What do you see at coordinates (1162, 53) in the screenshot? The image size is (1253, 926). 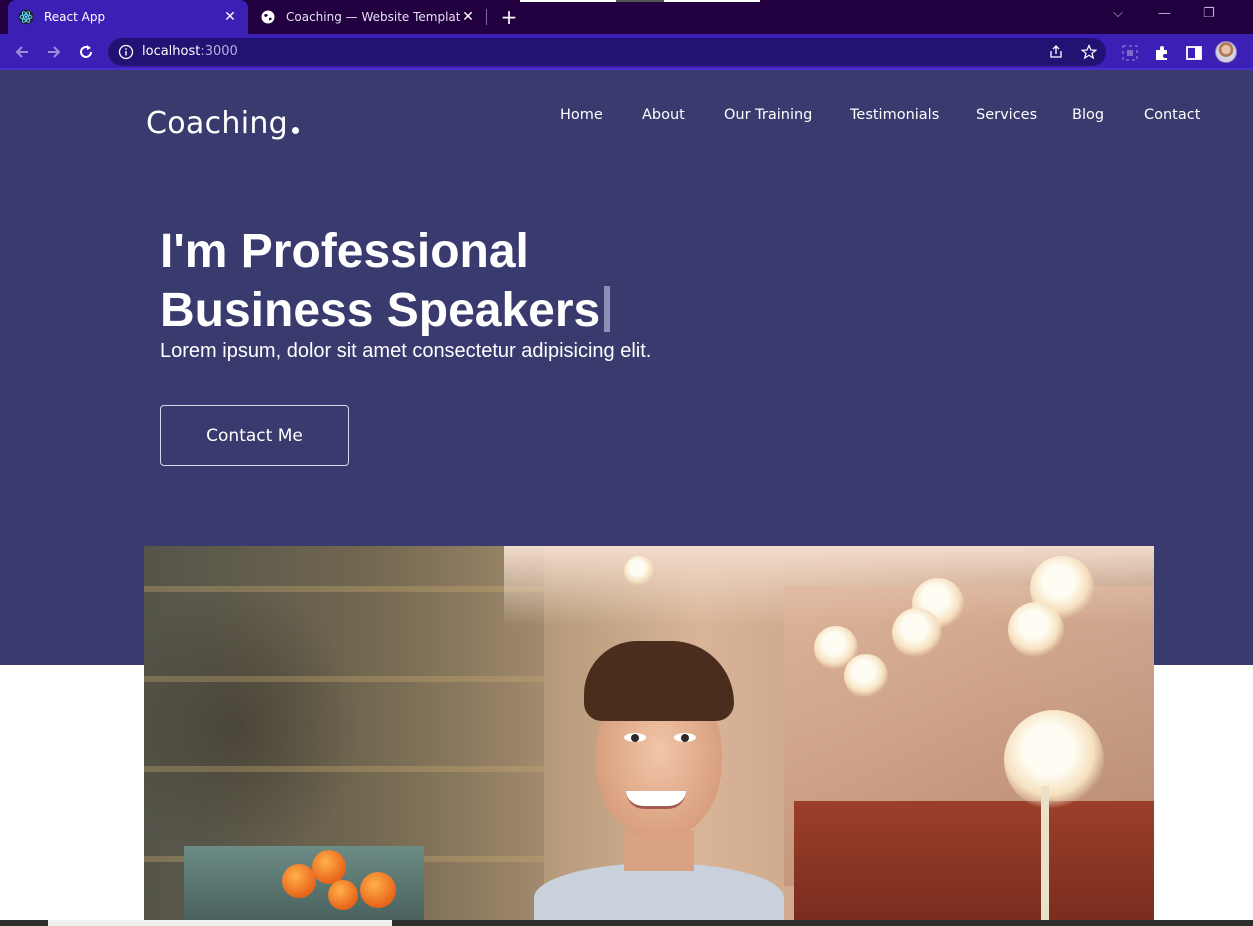 I see `extensions-puzzle-icon` at bounding box center [1162, 53].